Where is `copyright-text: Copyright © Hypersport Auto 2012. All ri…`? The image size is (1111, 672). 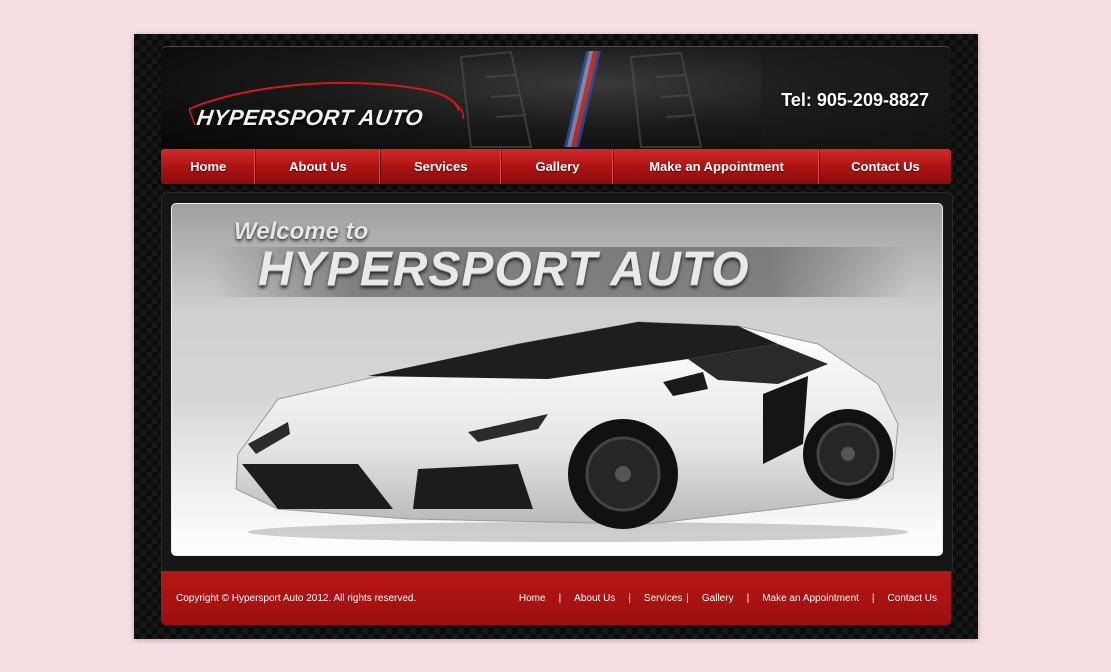
copyright-text: Copyright © Hypersport Auto 2012. All ri… is located at coordinates (296, 598).